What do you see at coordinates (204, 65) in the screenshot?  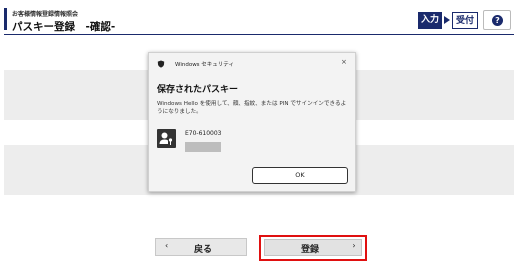 I see `dialog-window-title: Windows セキュリティ` at bounding box center [204, 65].